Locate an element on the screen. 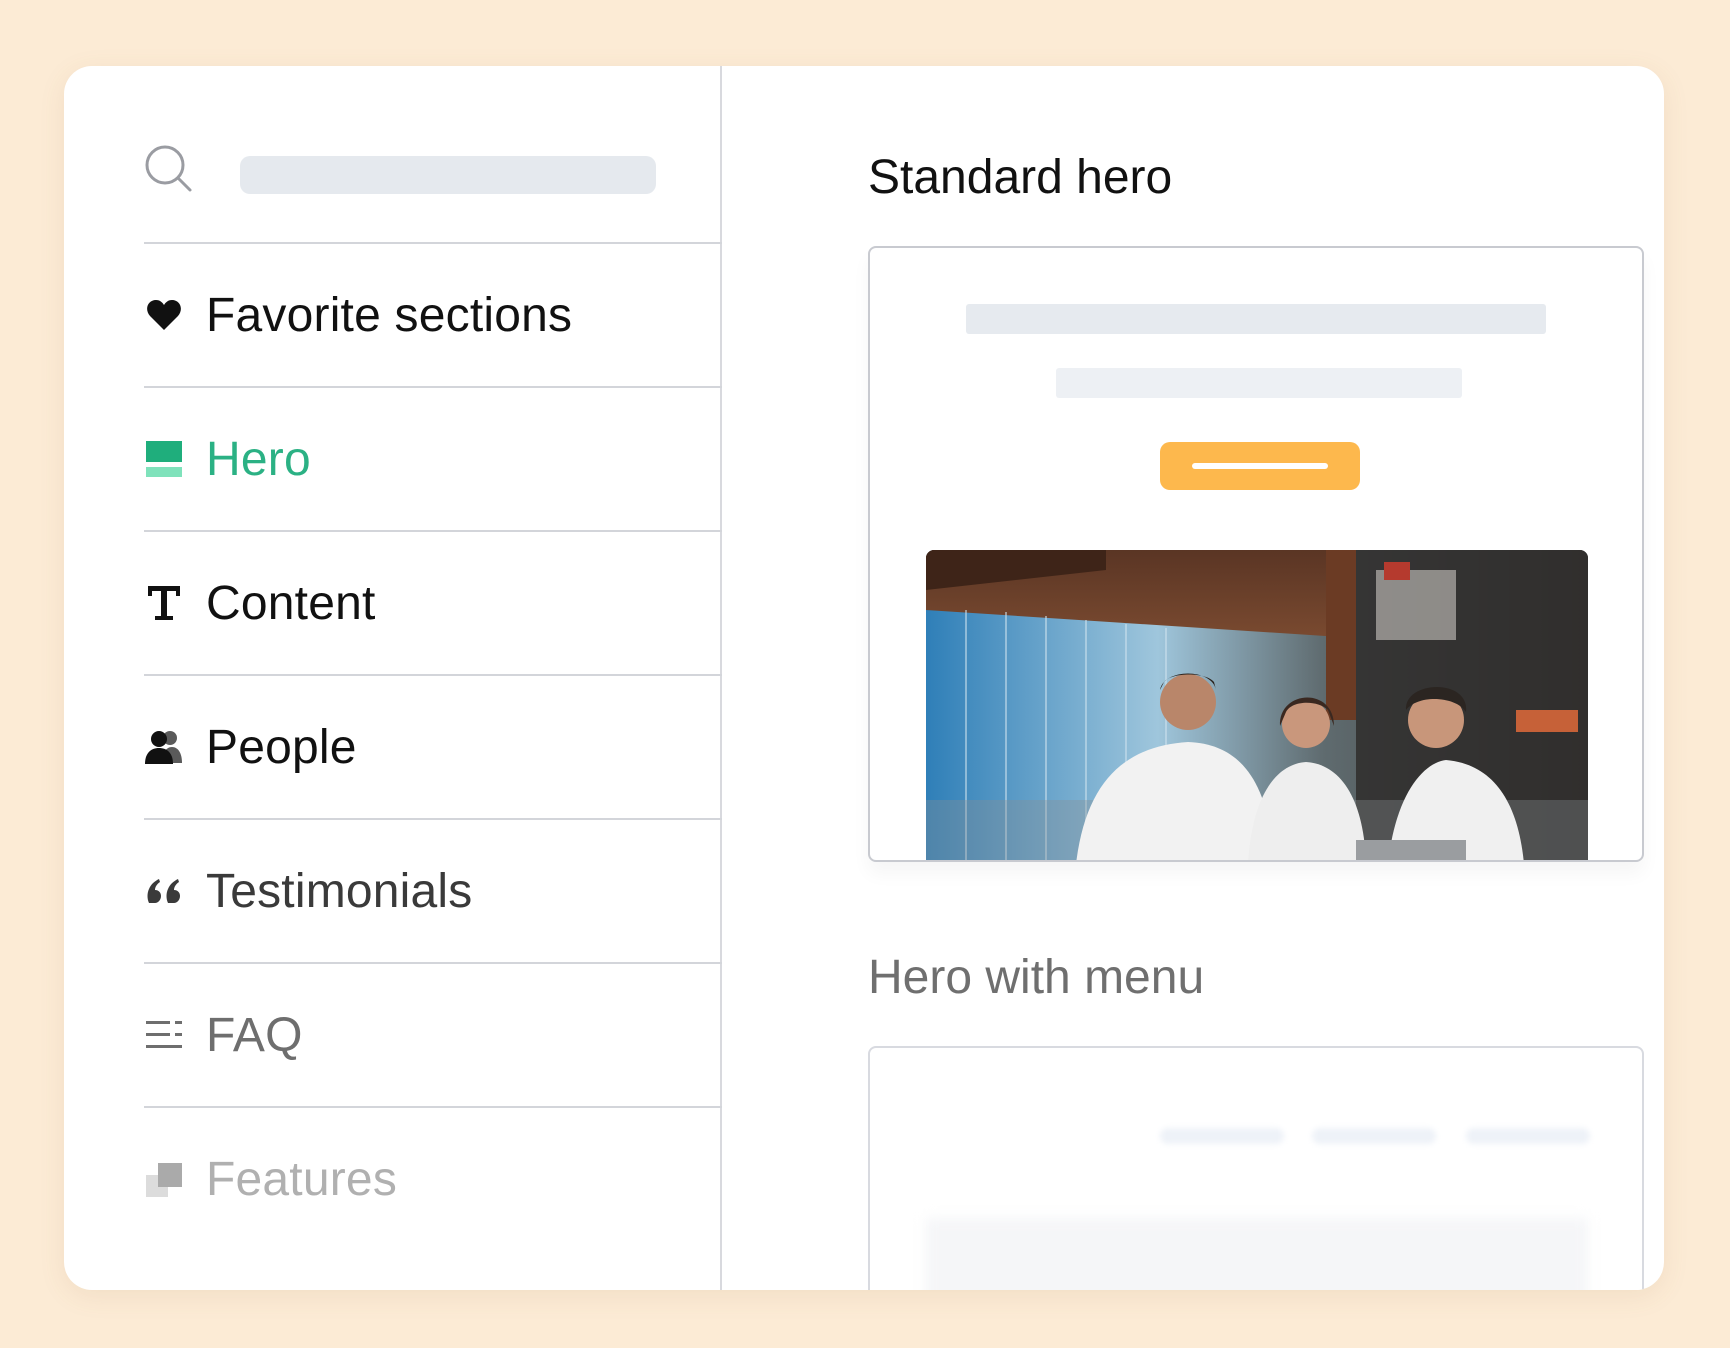  sidebar-item-label: Testimonials is located at coordinates (339, 891).